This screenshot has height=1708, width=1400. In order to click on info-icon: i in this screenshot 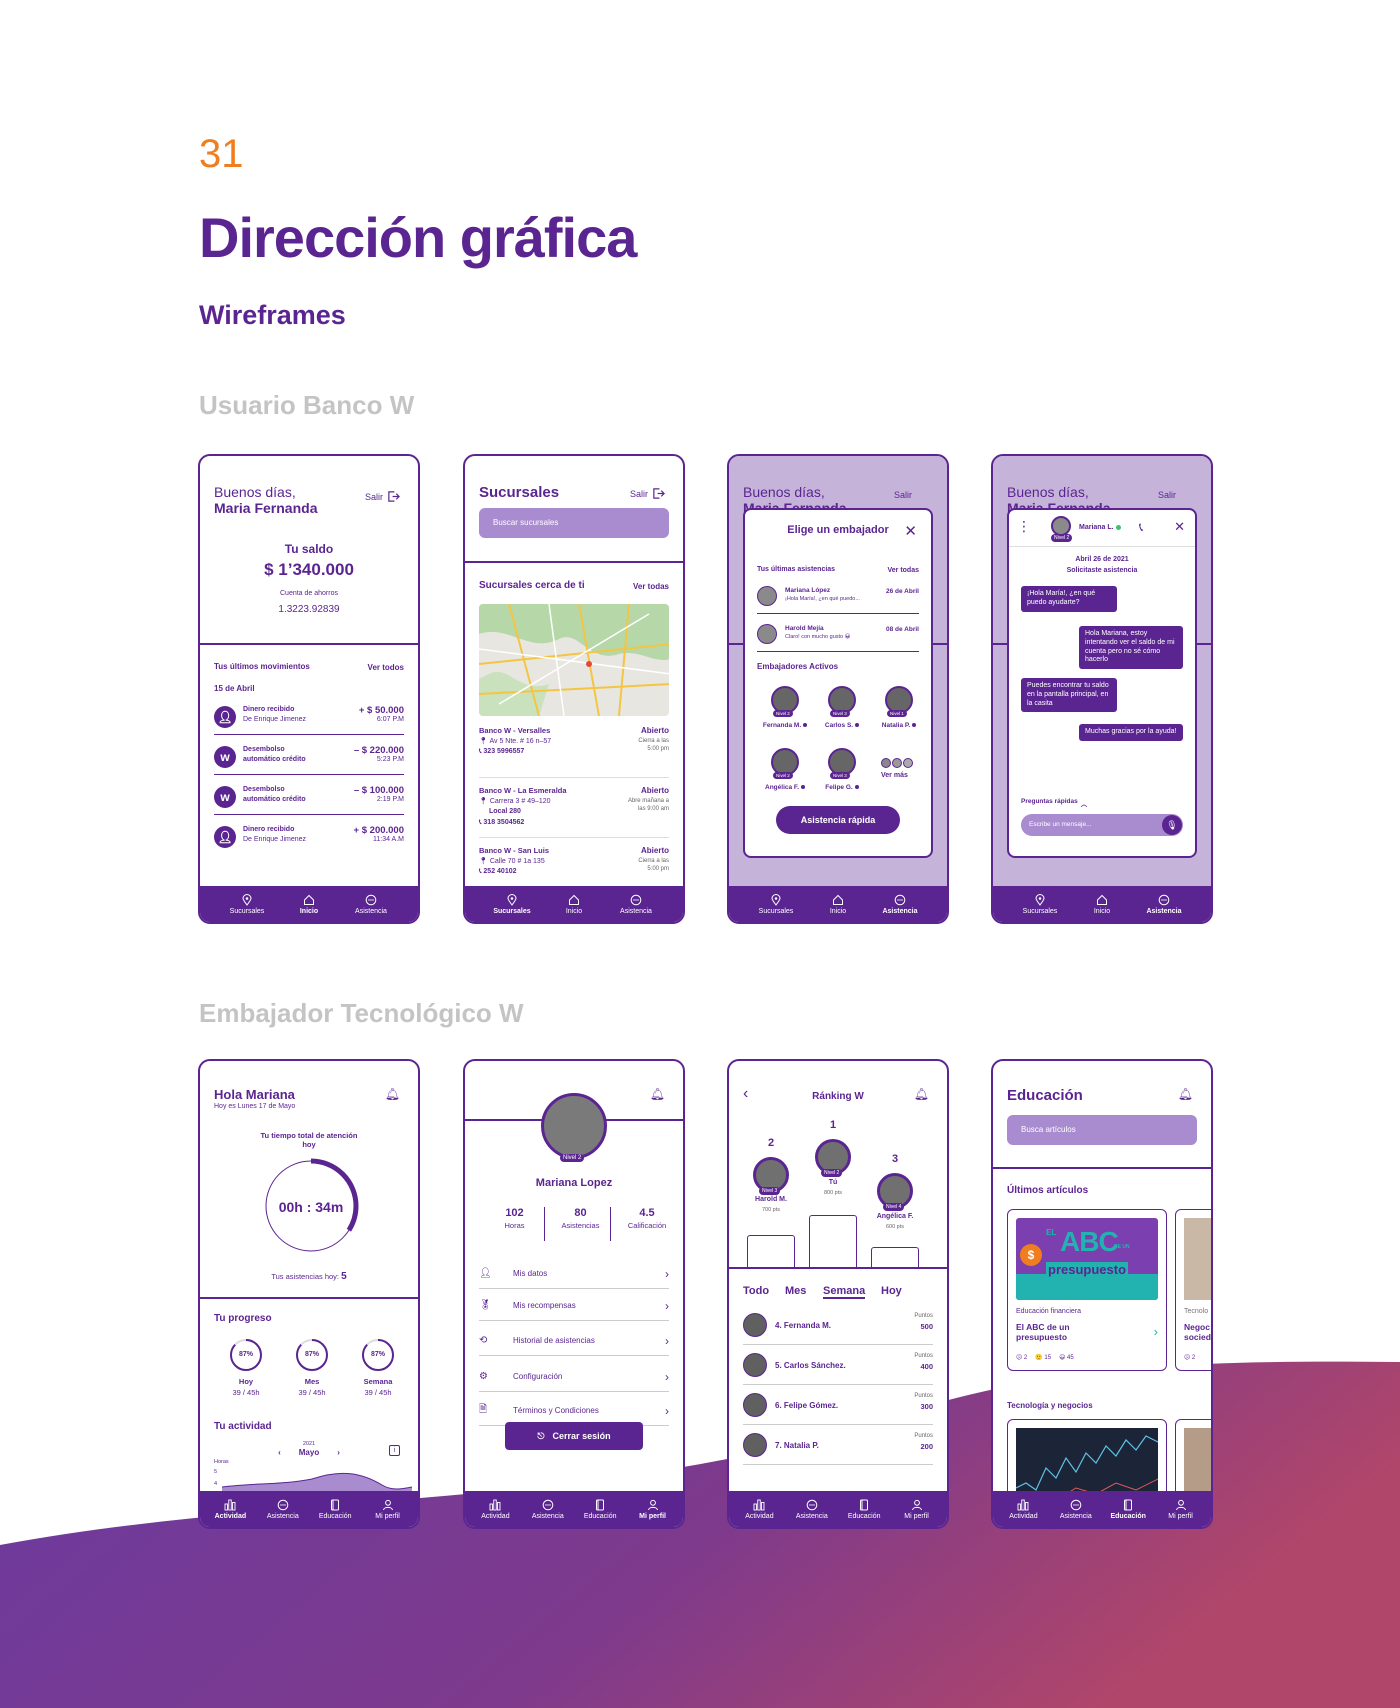, I will do `click(394, 1450)`.